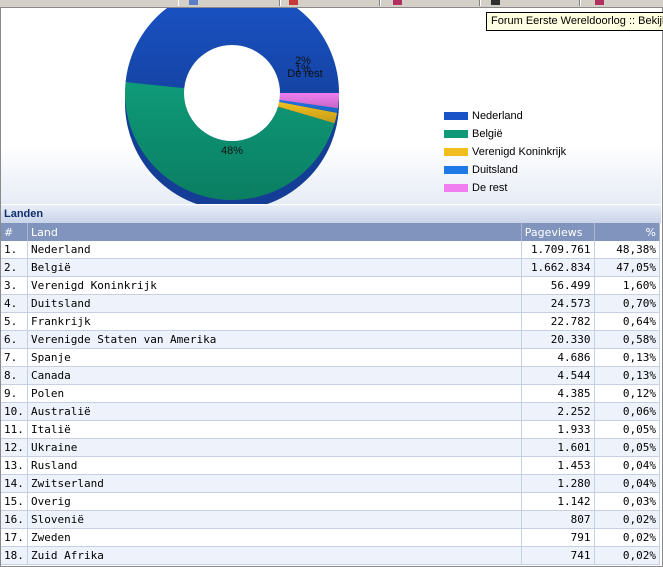  I want to click on column-header-rank: #, so click(14, 232).